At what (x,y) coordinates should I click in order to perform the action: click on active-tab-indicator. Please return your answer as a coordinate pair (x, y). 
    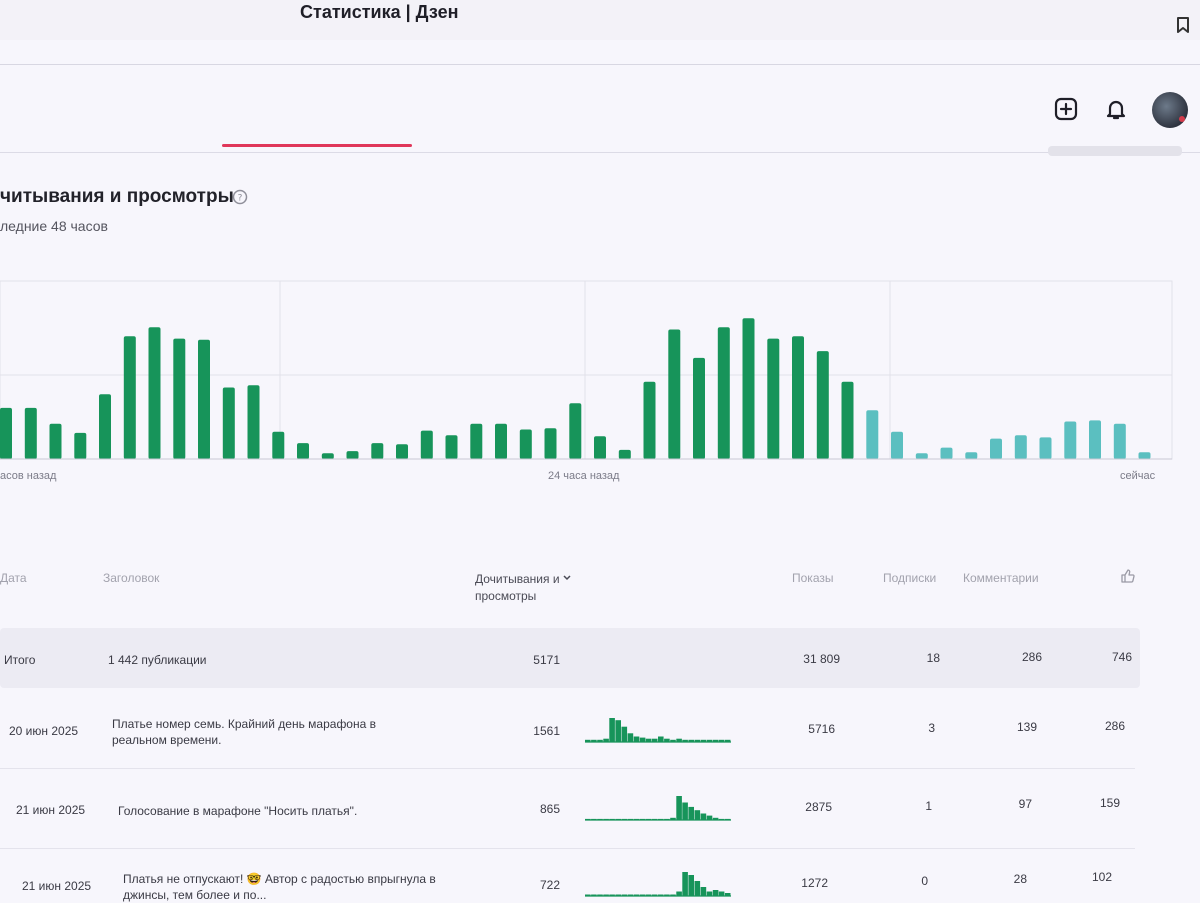
    Looking at the image, I should click on (317, 145).